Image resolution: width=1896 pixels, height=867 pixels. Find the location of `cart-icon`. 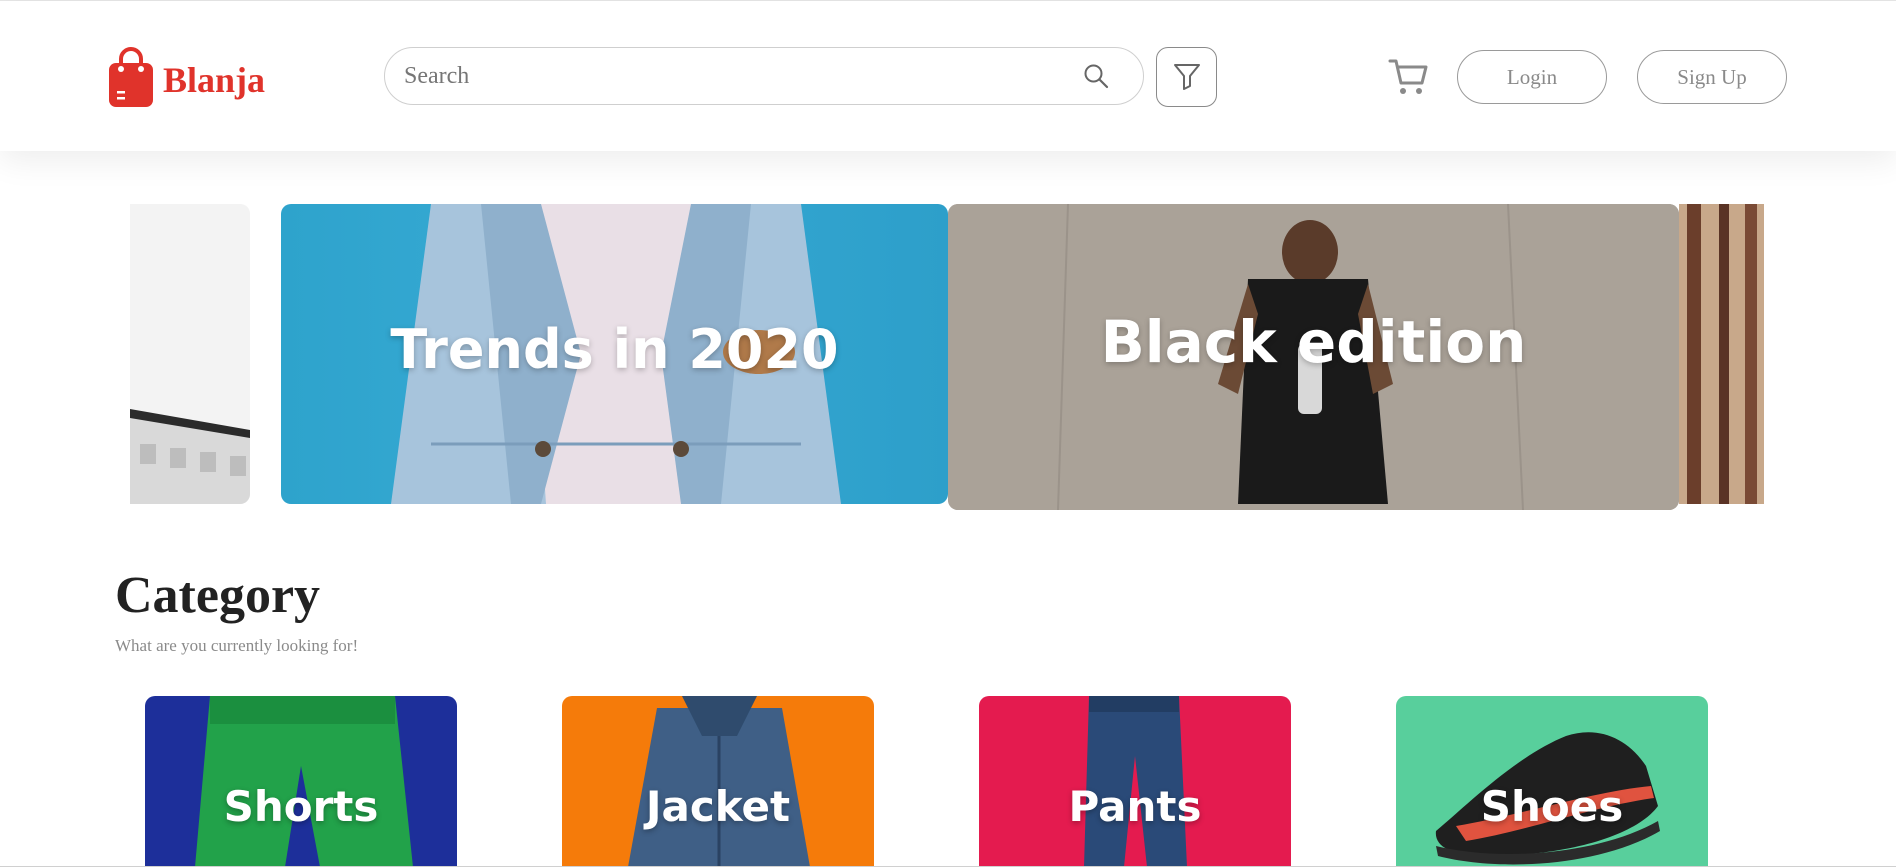

cart-icon is located at coordinates (1409, 79).